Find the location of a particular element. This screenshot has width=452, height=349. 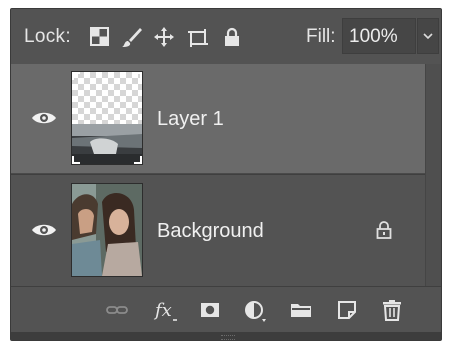

lock-transparent-pixels-icon is located at coordinates (100, 37).